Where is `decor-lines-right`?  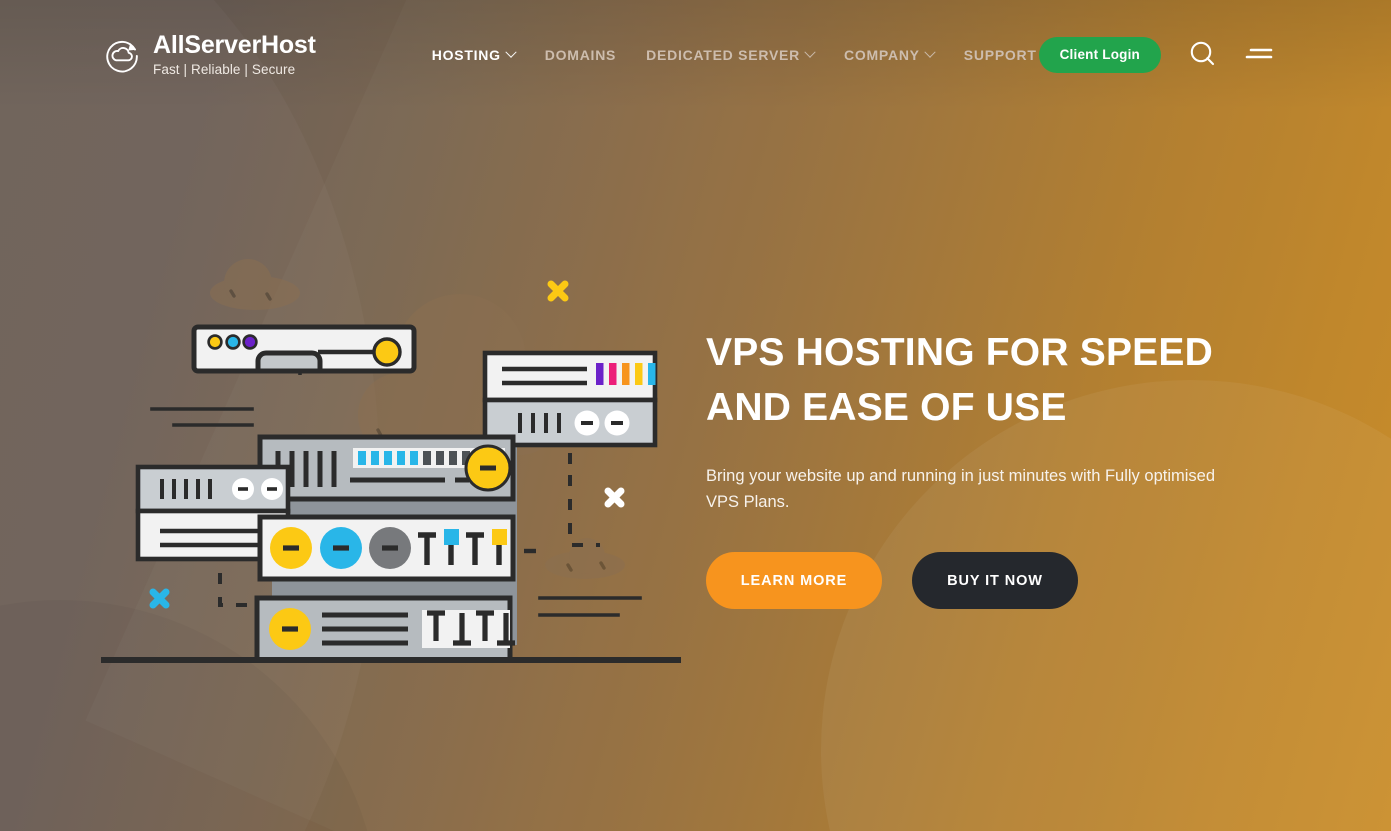
decor-lines-right is located at coordinates (590, 606).